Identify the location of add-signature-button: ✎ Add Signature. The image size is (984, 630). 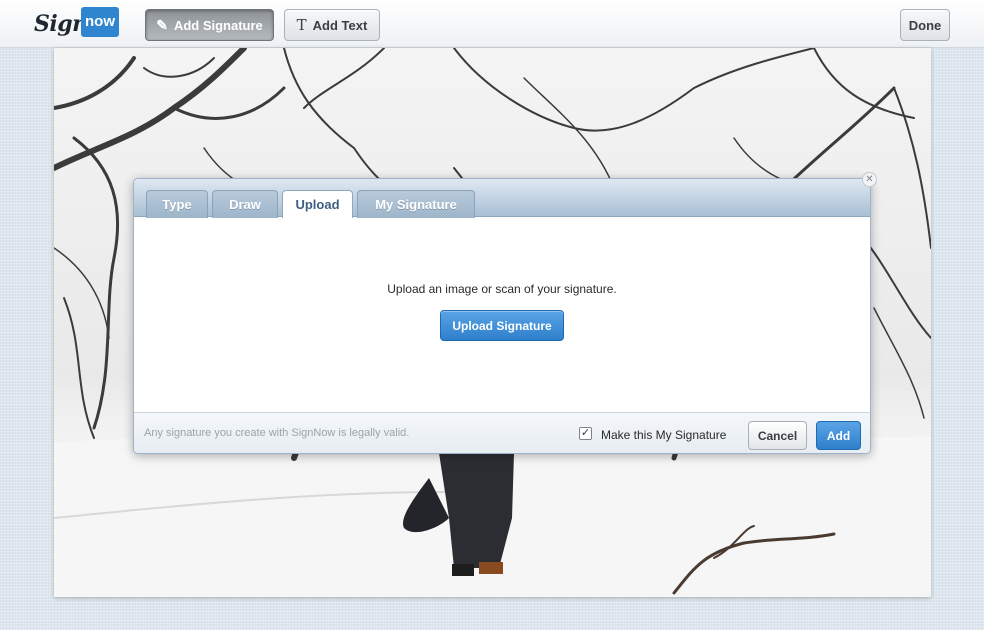
(209, 25).